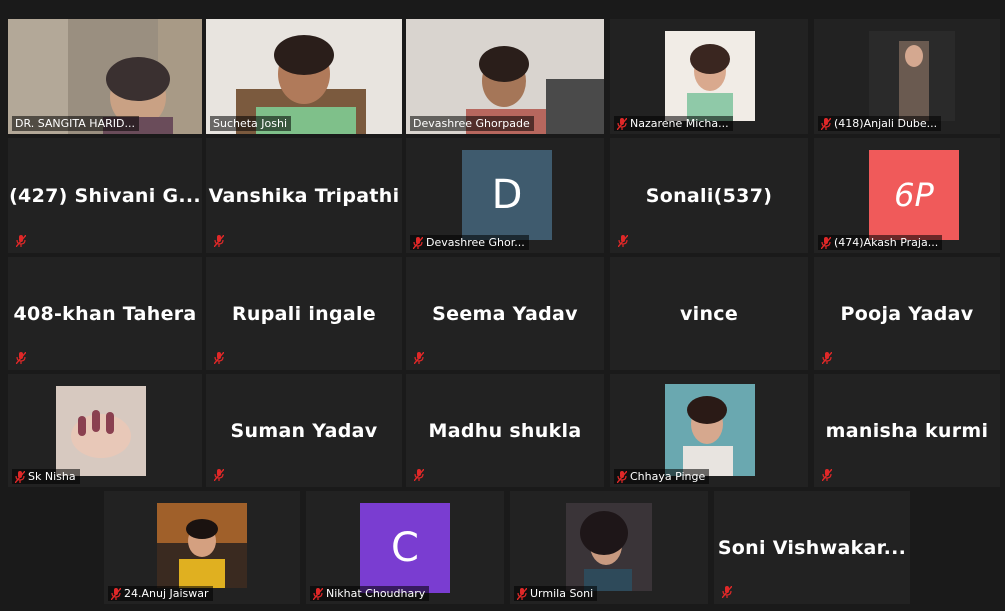 The width and height of the screenshot is (1005, 611). I want to click on participant-name: Suman Yadav, so click(304, 430).